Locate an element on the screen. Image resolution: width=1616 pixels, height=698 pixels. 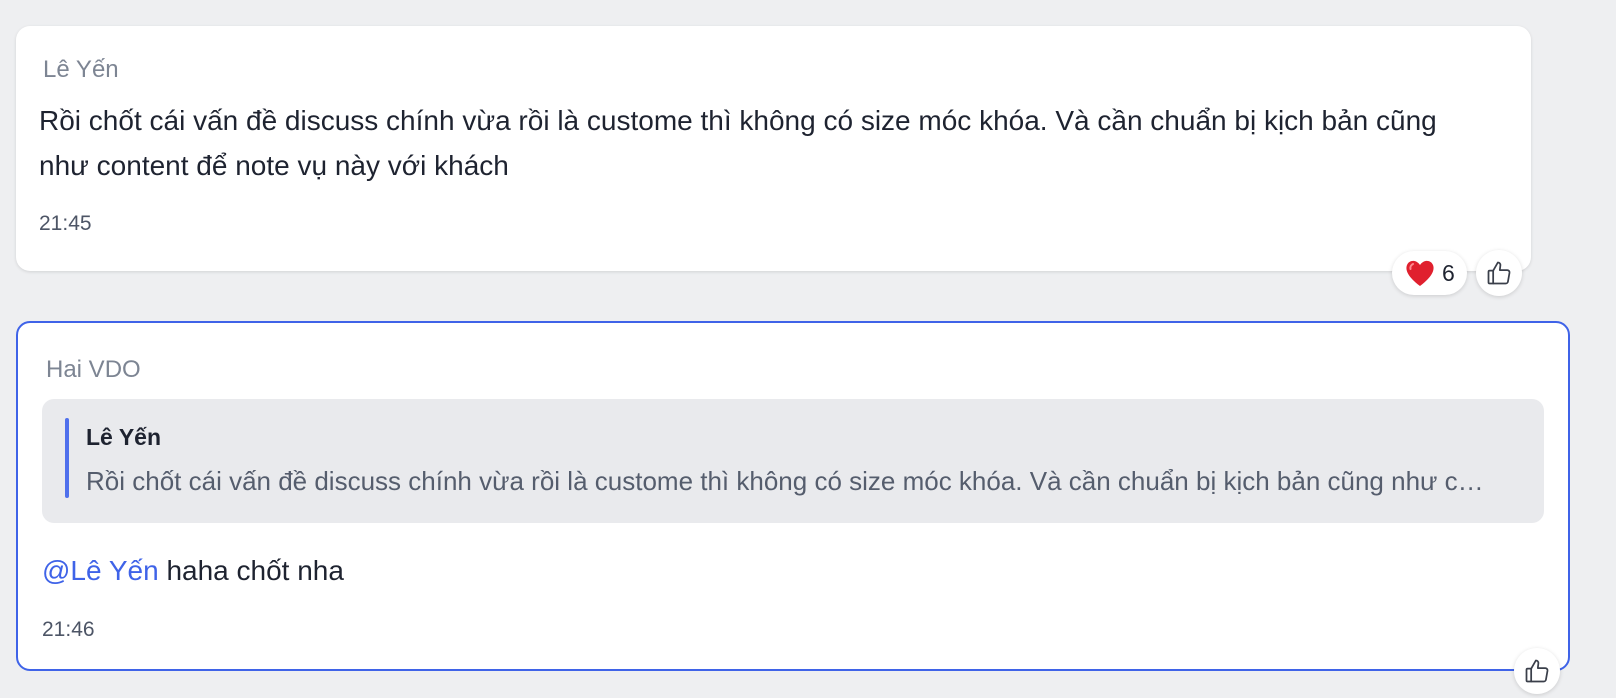
sender-name: Hai VDO is located at coordinates (93, 369).